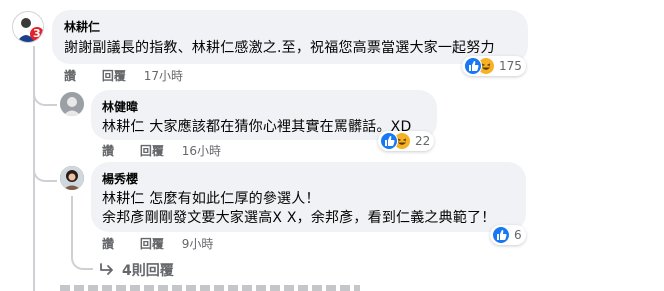  I want to click on comment-text: 林耕仁 怎麼有如此仁厚的參選人！, so click(211, 198).